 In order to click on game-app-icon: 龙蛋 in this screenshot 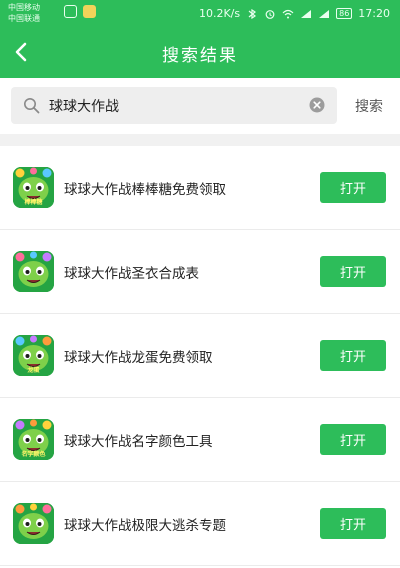, I will do `click(33, 355)`.